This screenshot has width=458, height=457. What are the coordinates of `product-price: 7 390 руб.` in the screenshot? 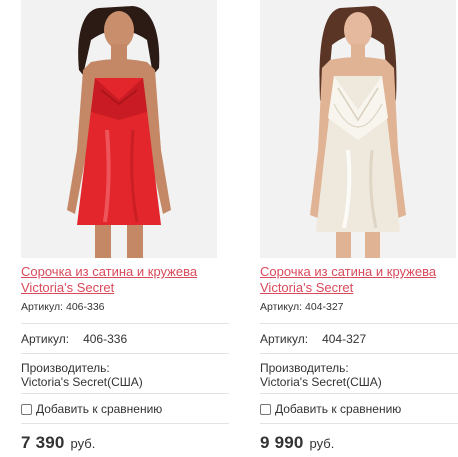 It's located at (58, 443).